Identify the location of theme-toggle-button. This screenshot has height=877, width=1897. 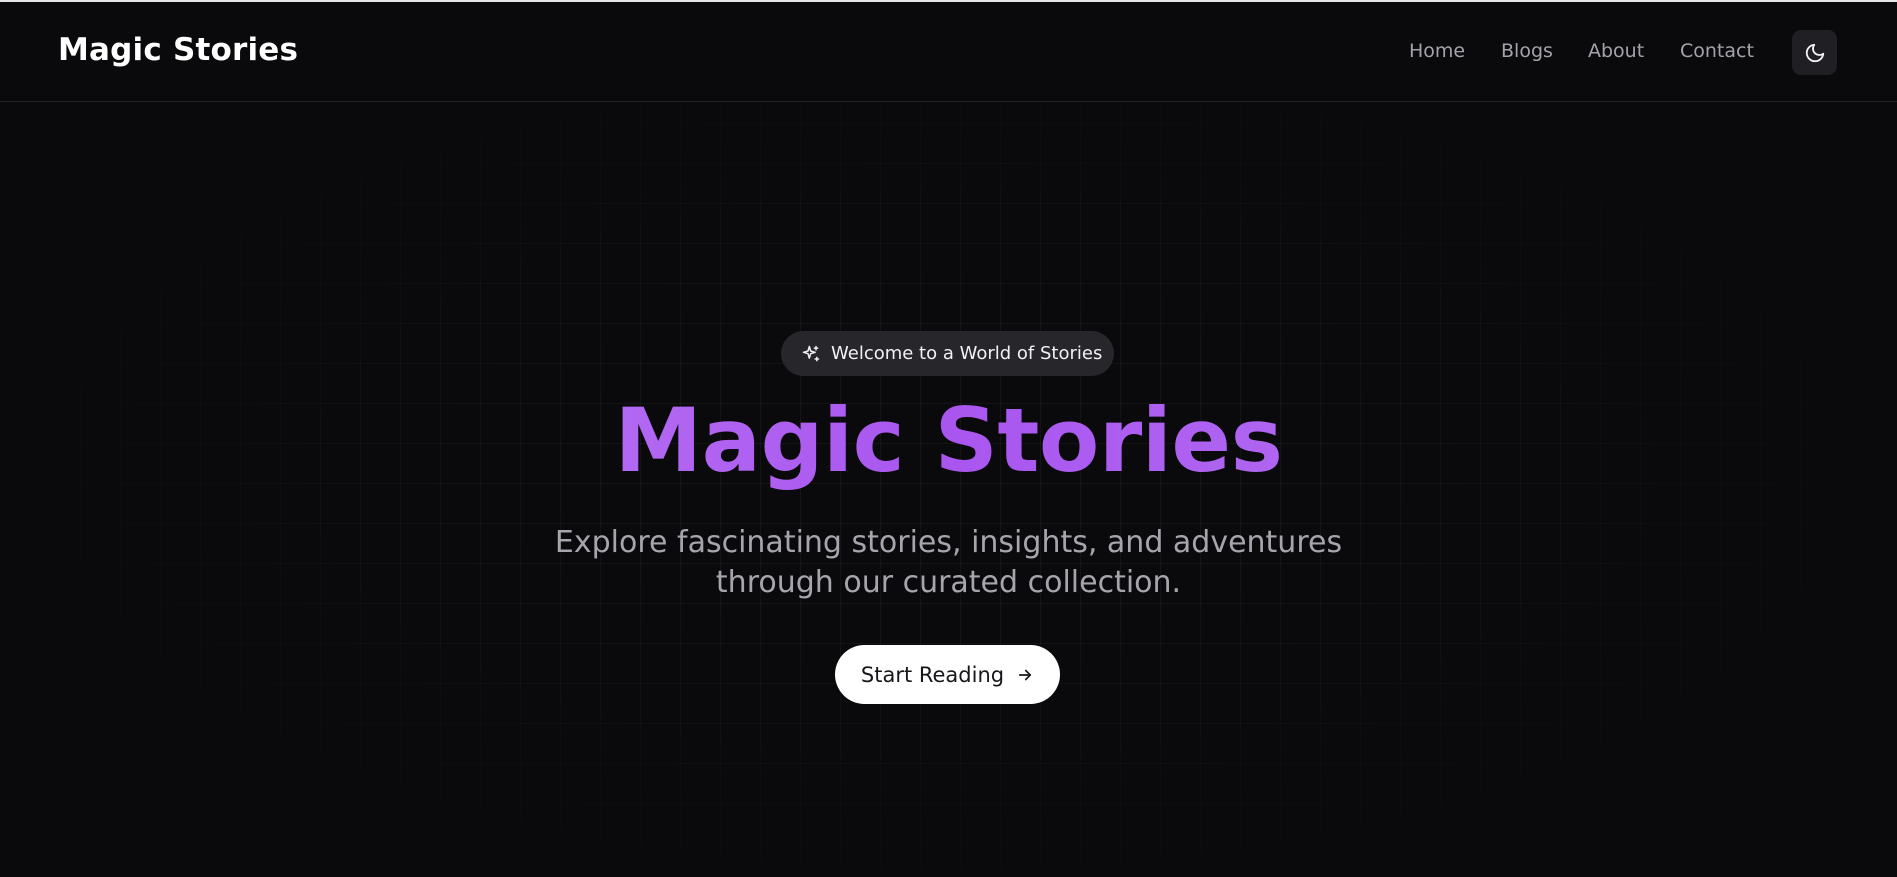
(1814, 52).